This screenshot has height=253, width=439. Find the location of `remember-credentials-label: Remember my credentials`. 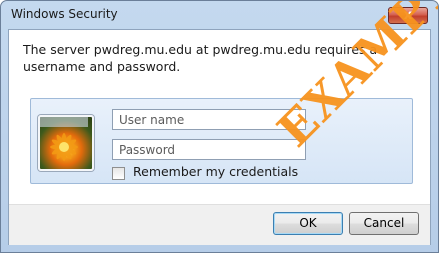

remember-credentials-label: Remember my credentials is located at coordinates (215, 171).